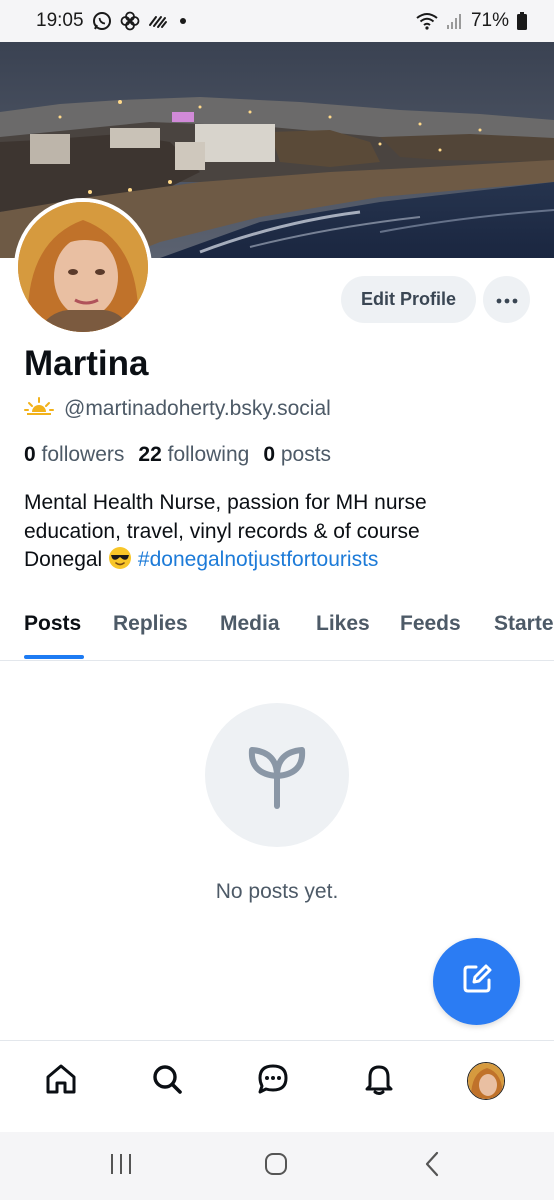  I want to click on battery-icon, so click(522, 21).